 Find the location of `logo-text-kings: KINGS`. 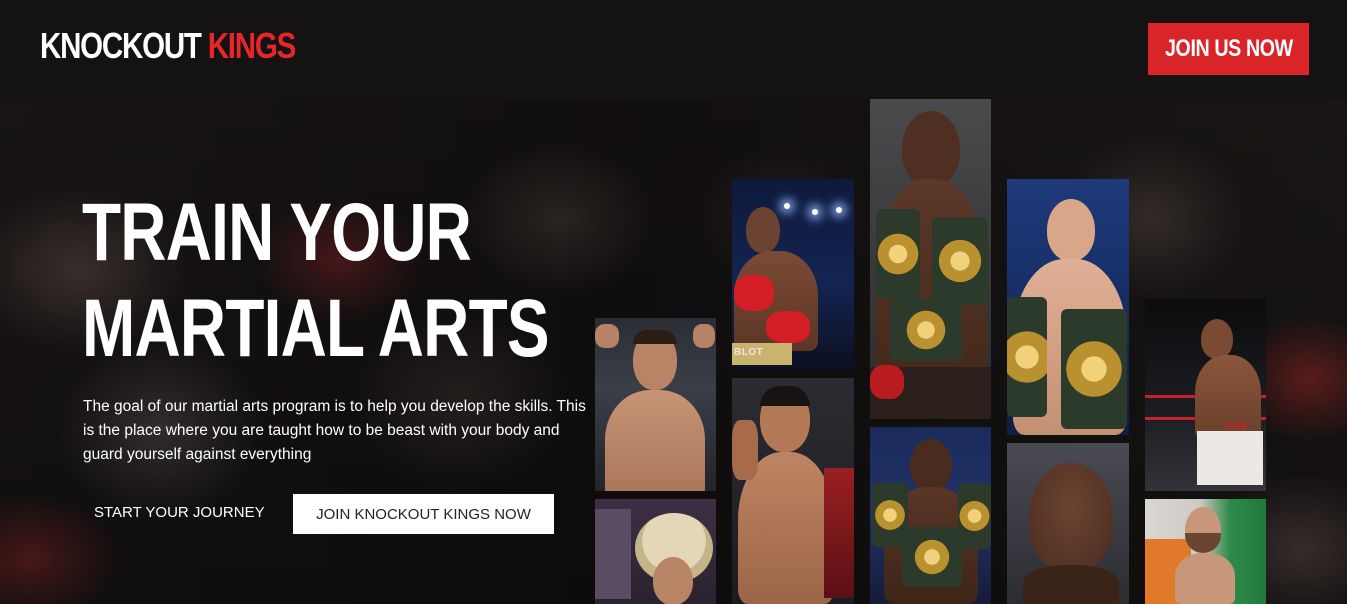

logo-text-kings: KINGS is located at coordinates (252, 45).